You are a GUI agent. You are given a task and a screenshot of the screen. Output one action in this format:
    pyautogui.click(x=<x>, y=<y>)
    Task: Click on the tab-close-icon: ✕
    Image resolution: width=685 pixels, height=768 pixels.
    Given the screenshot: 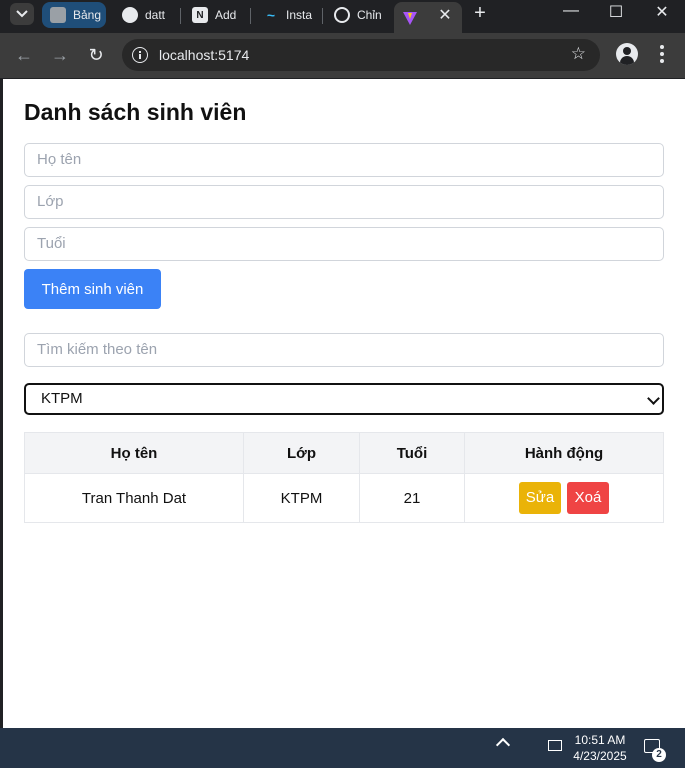 What is the action you would take?
    pyautogui.click(x=445, y=15)
    